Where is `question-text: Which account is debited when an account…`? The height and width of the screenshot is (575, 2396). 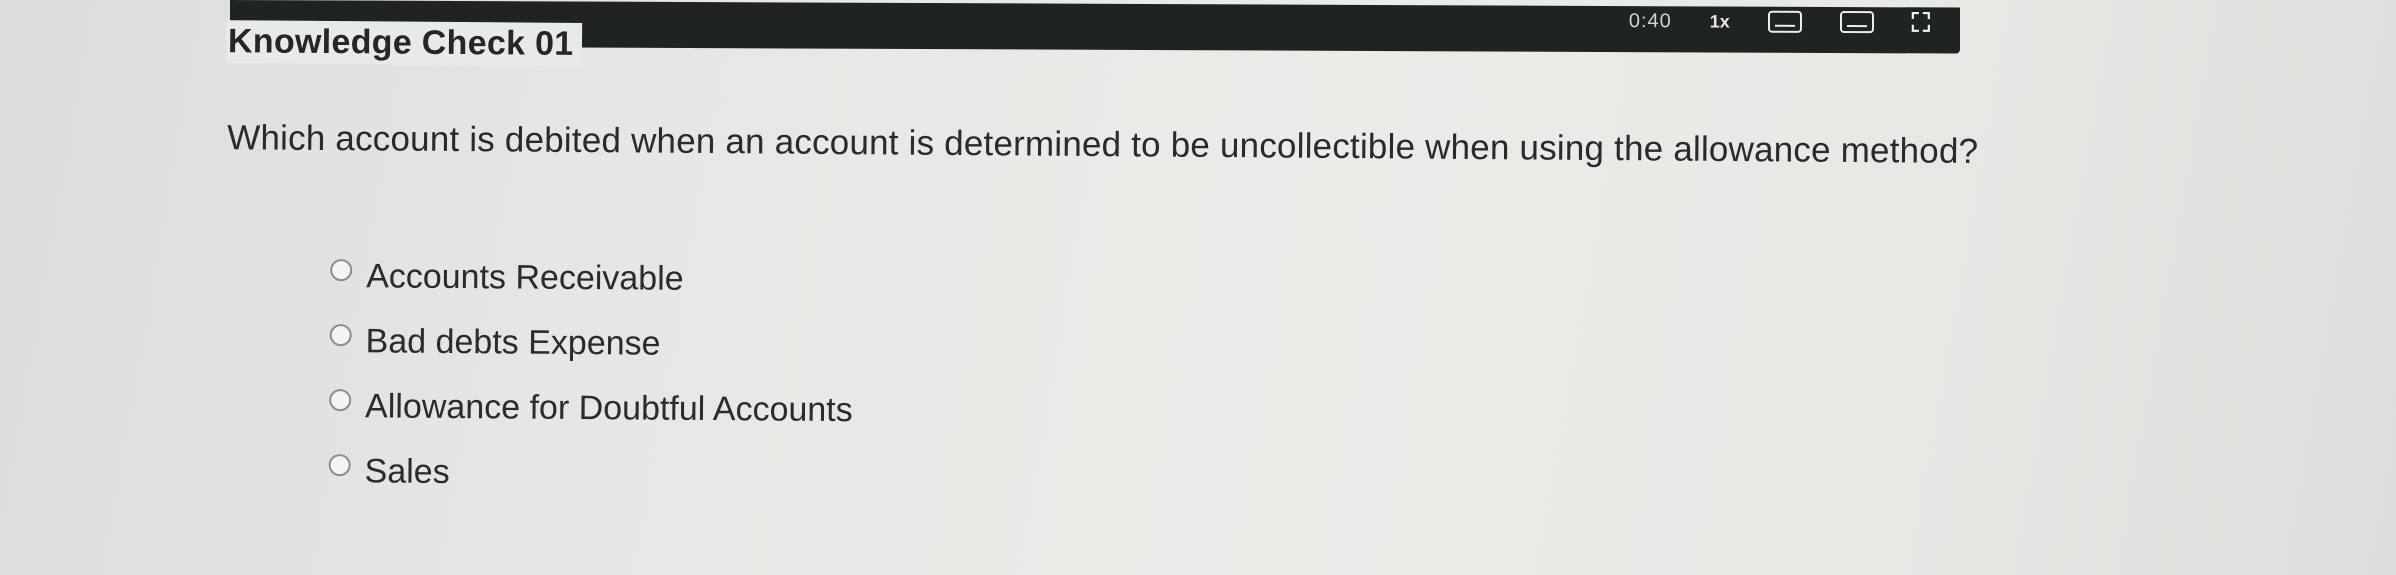
question-text: Which account is debited when an account… is located at coordinates (1103, 144).